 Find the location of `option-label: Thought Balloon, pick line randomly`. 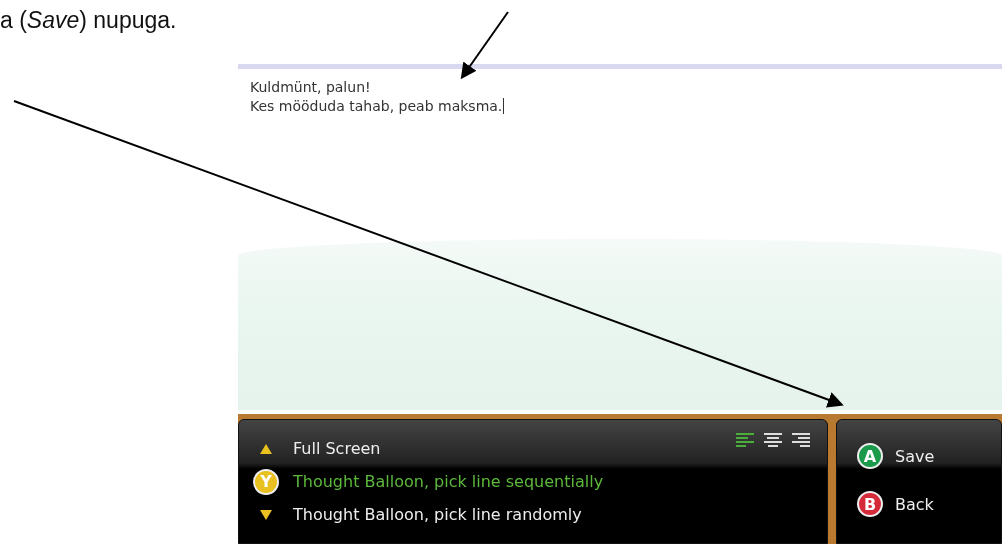

option-label: Thought Balloon, pick line randomly is located at coordinates (437, 514).